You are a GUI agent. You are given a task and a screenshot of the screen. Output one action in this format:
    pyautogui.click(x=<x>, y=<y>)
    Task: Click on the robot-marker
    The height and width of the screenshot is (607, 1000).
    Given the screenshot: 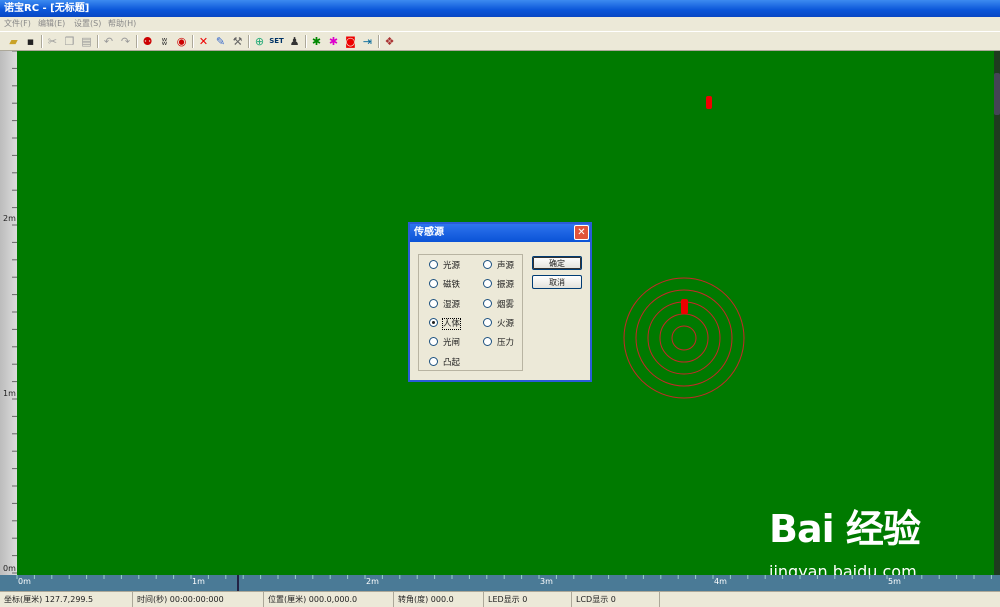 What is the action you would take?
    pyautogui.click(x=709, y=102)
    